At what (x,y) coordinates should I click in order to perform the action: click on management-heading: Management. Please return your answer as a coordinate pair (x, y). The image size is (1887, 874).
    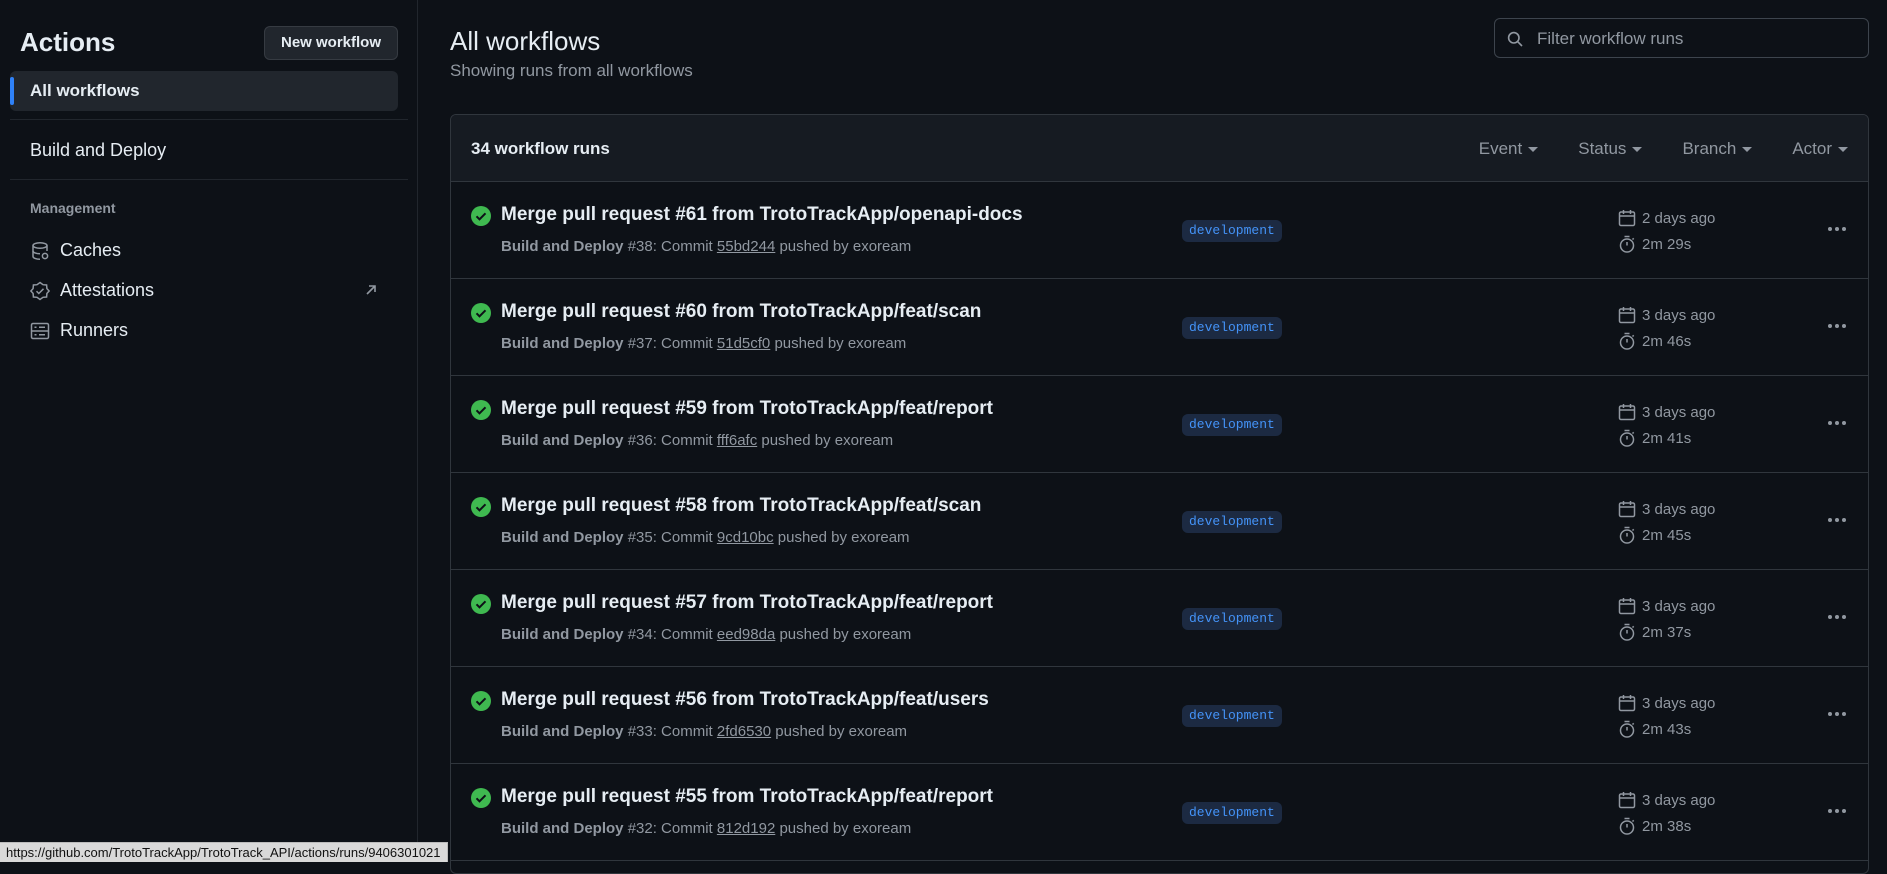
    Looking at the image, I should click on (73, 208).